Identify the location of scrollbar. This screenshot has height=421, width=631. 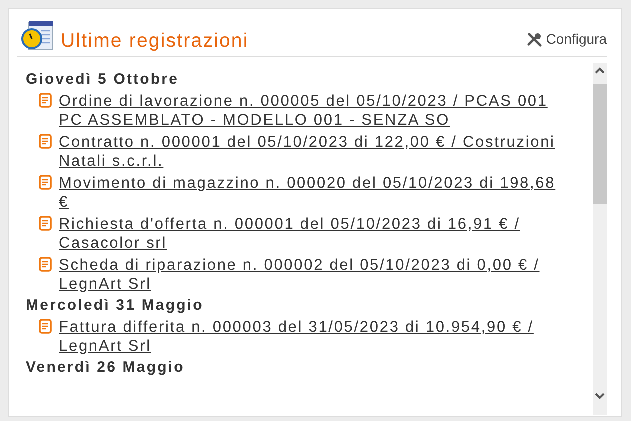
(600, 239).